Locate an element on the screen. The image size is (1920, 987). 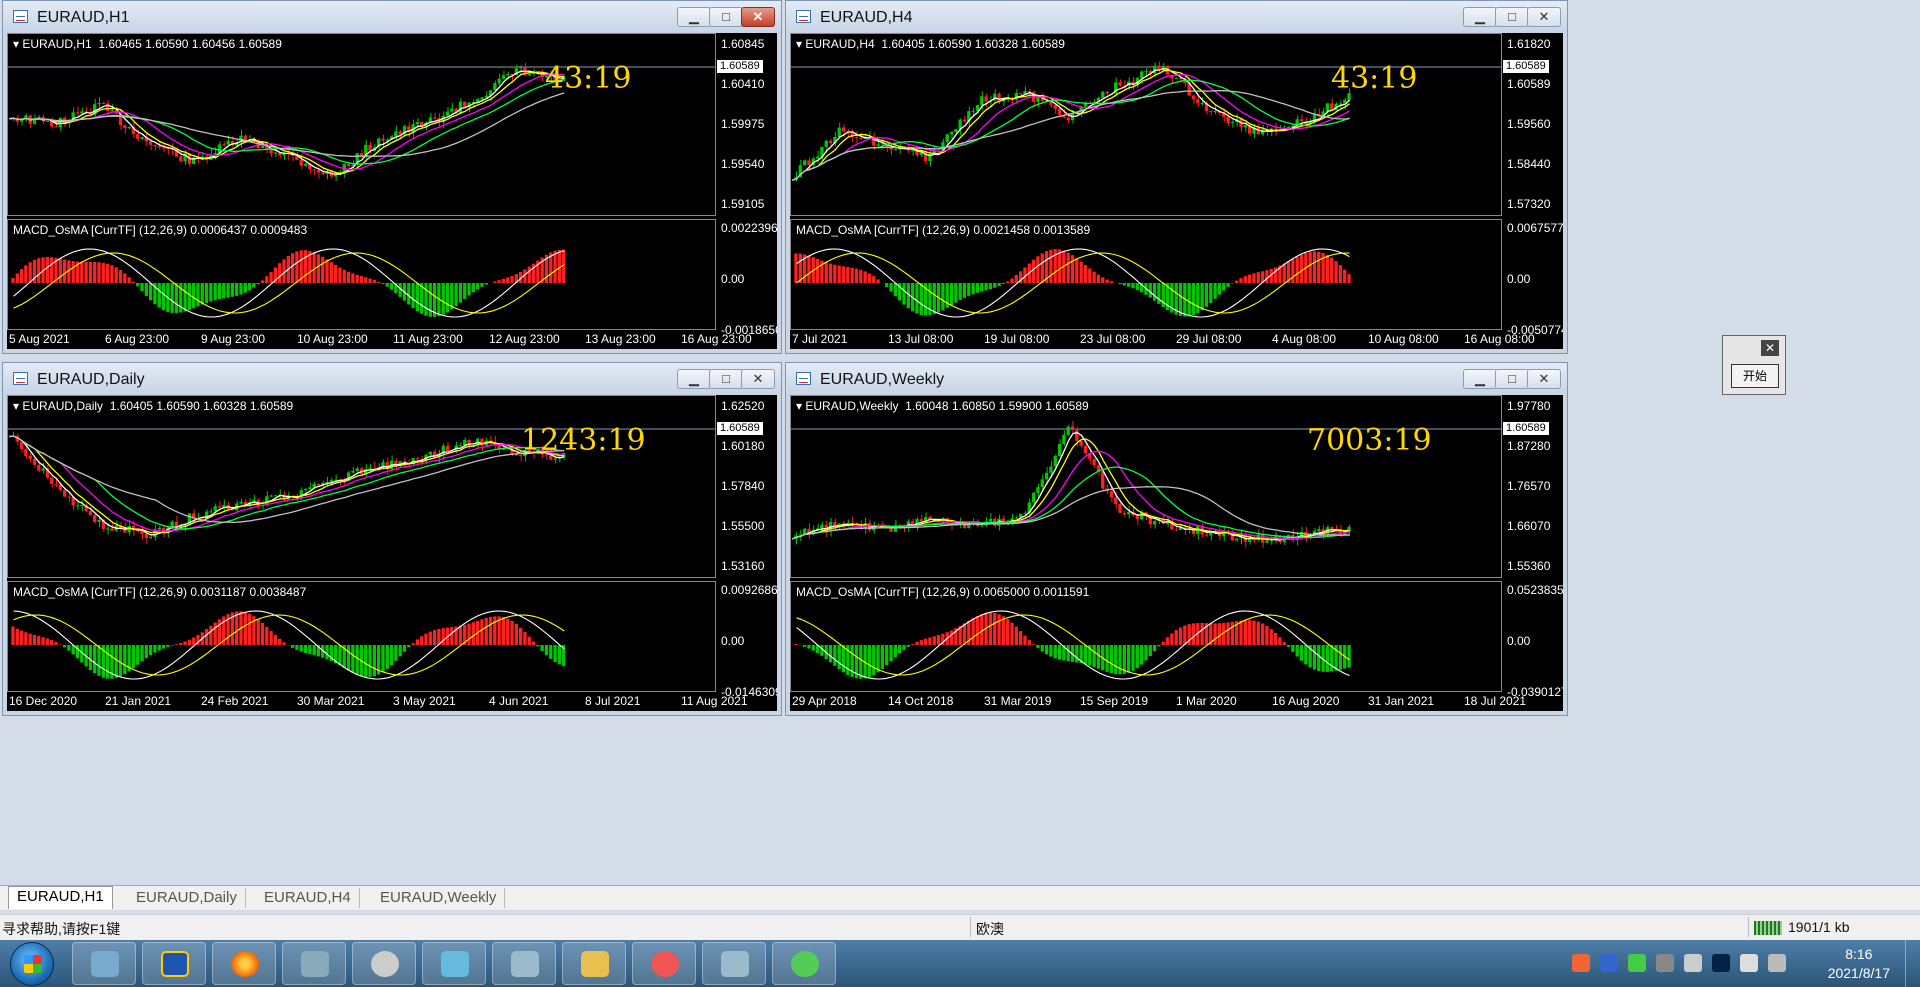
window-titlebar: EURAUD,Daily ▁ □ ✕ is located at coordinates (392, 379).